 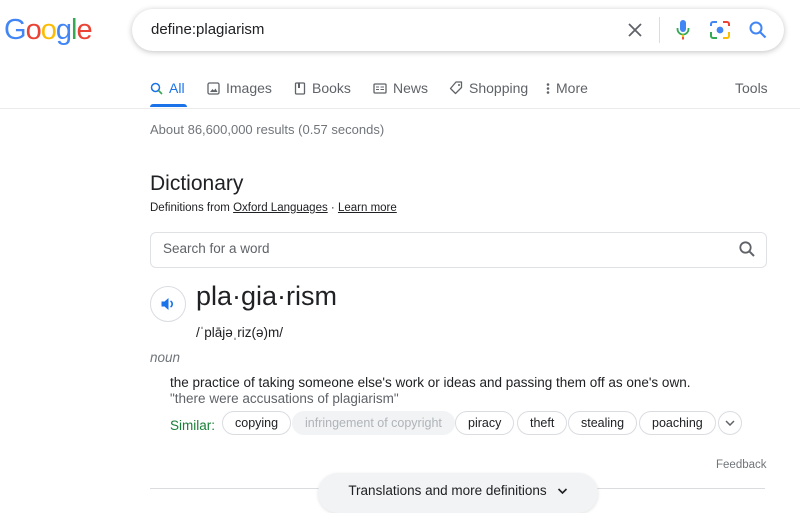 I want to click on word-search-input, so click(x=443, y=248).